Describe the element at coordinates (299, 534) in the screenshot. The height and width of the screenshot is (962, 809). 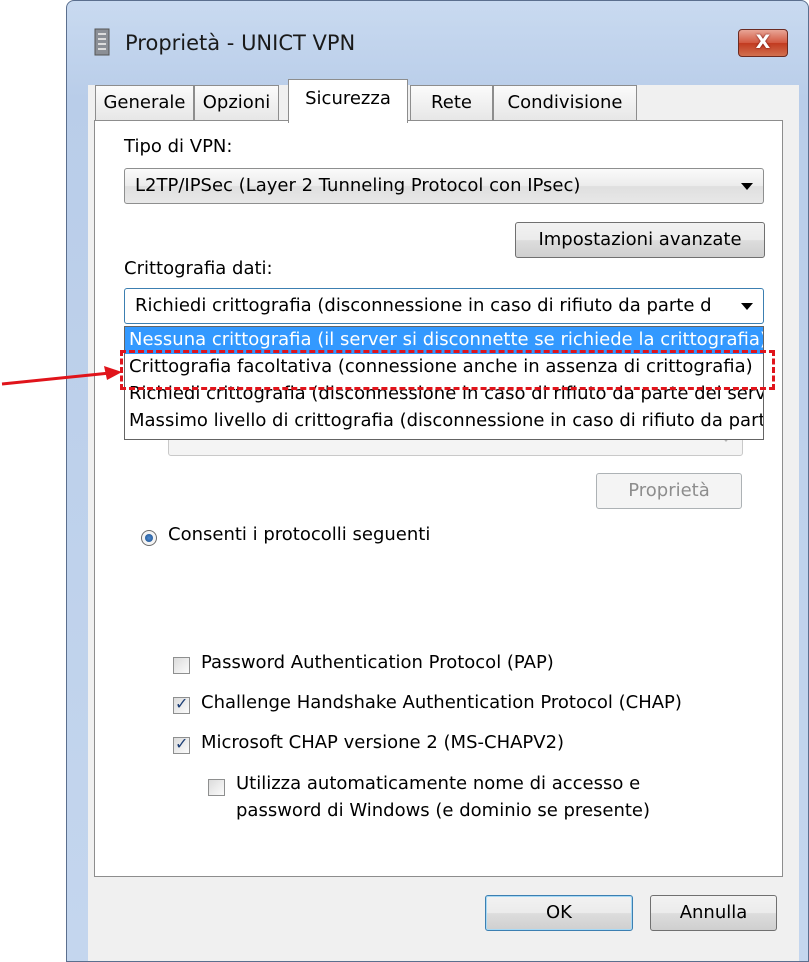
I see `allow-protocols-label: Consenti i protocolli seguenti` at that location.